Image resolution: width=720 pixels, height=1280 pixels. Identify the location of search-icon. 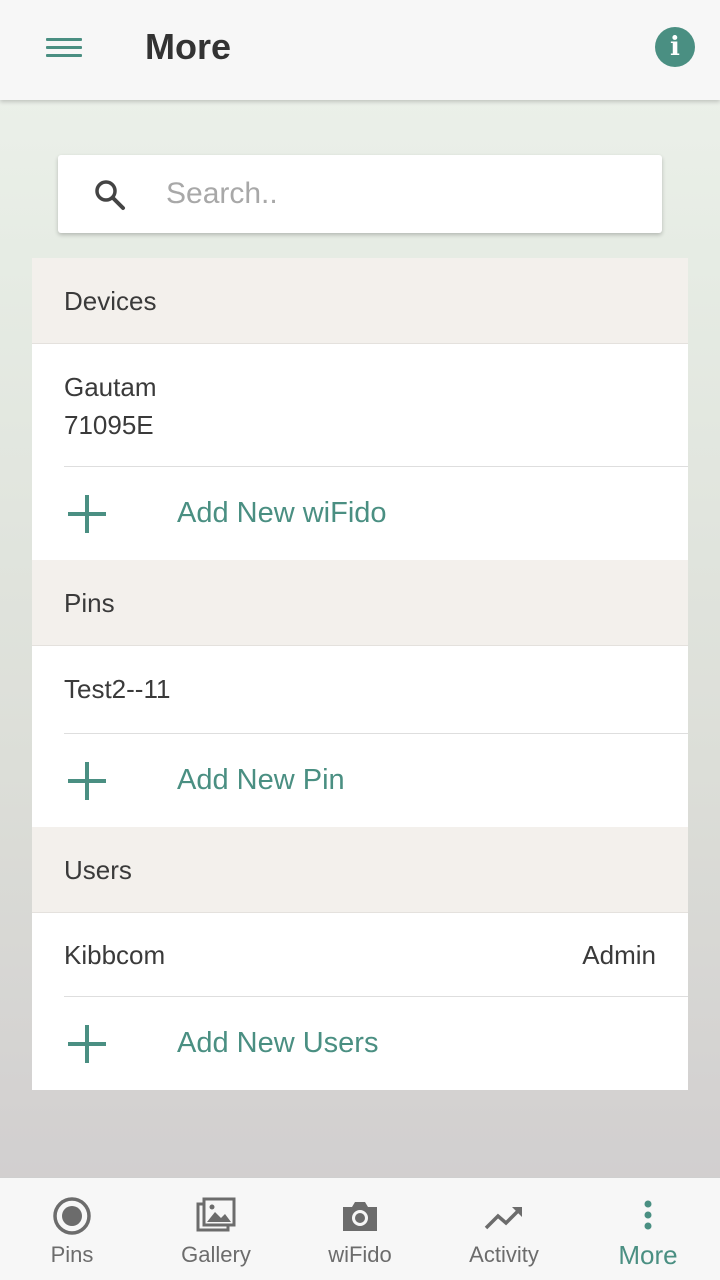
(110, 195).